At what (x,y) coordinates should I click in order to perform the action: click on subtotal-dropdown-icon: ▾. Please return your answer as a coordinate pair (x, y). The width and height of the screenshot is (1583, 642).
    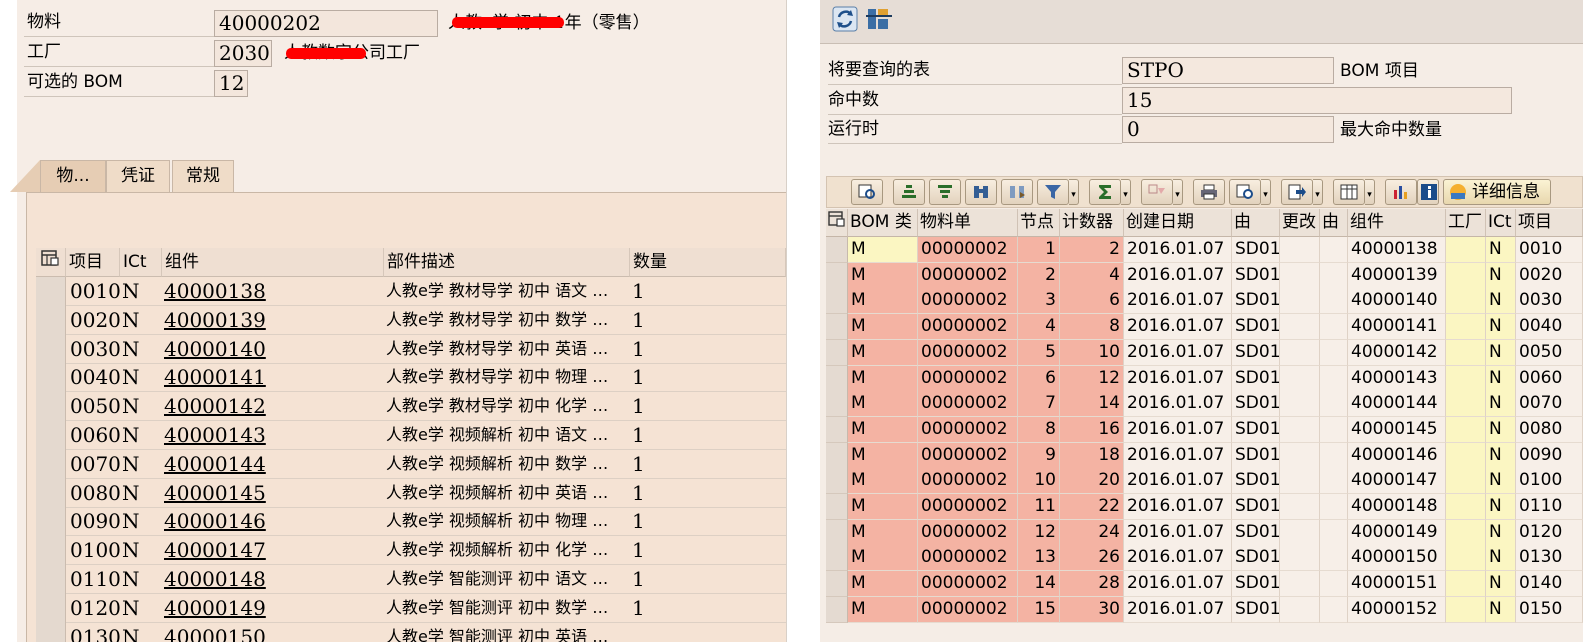
    Looking at the image, I should click on (1178, 192).